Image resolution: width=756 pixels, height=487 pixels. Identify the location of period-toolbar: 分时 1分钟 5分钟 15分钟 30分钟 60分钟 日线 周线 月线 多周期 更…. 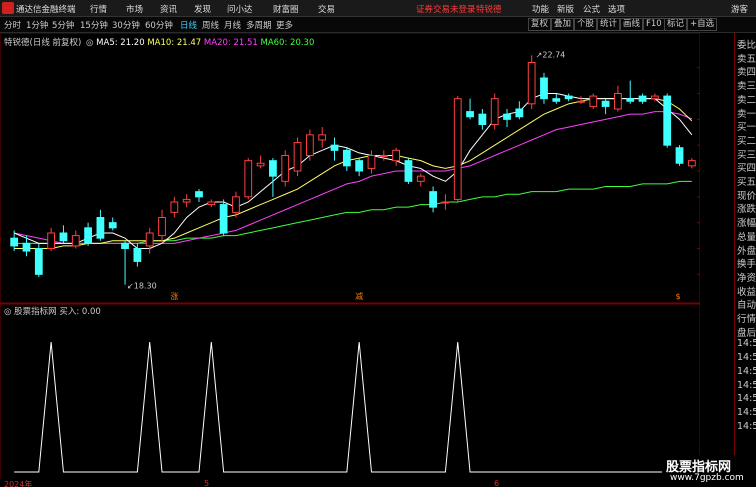
(378, 25).